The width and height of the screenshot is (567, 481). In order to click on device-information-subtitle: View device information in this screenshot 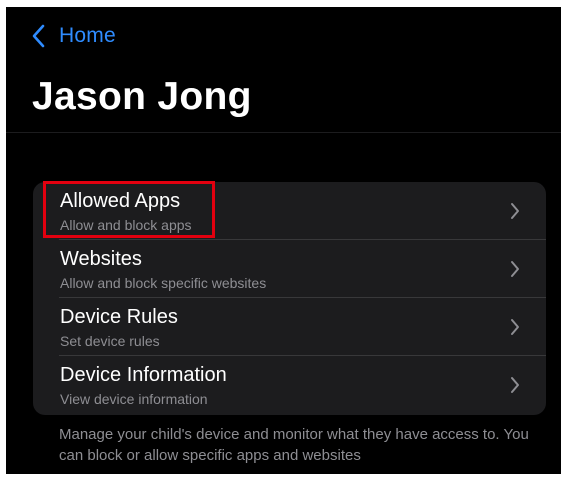, I will do `click(134, 399)`.